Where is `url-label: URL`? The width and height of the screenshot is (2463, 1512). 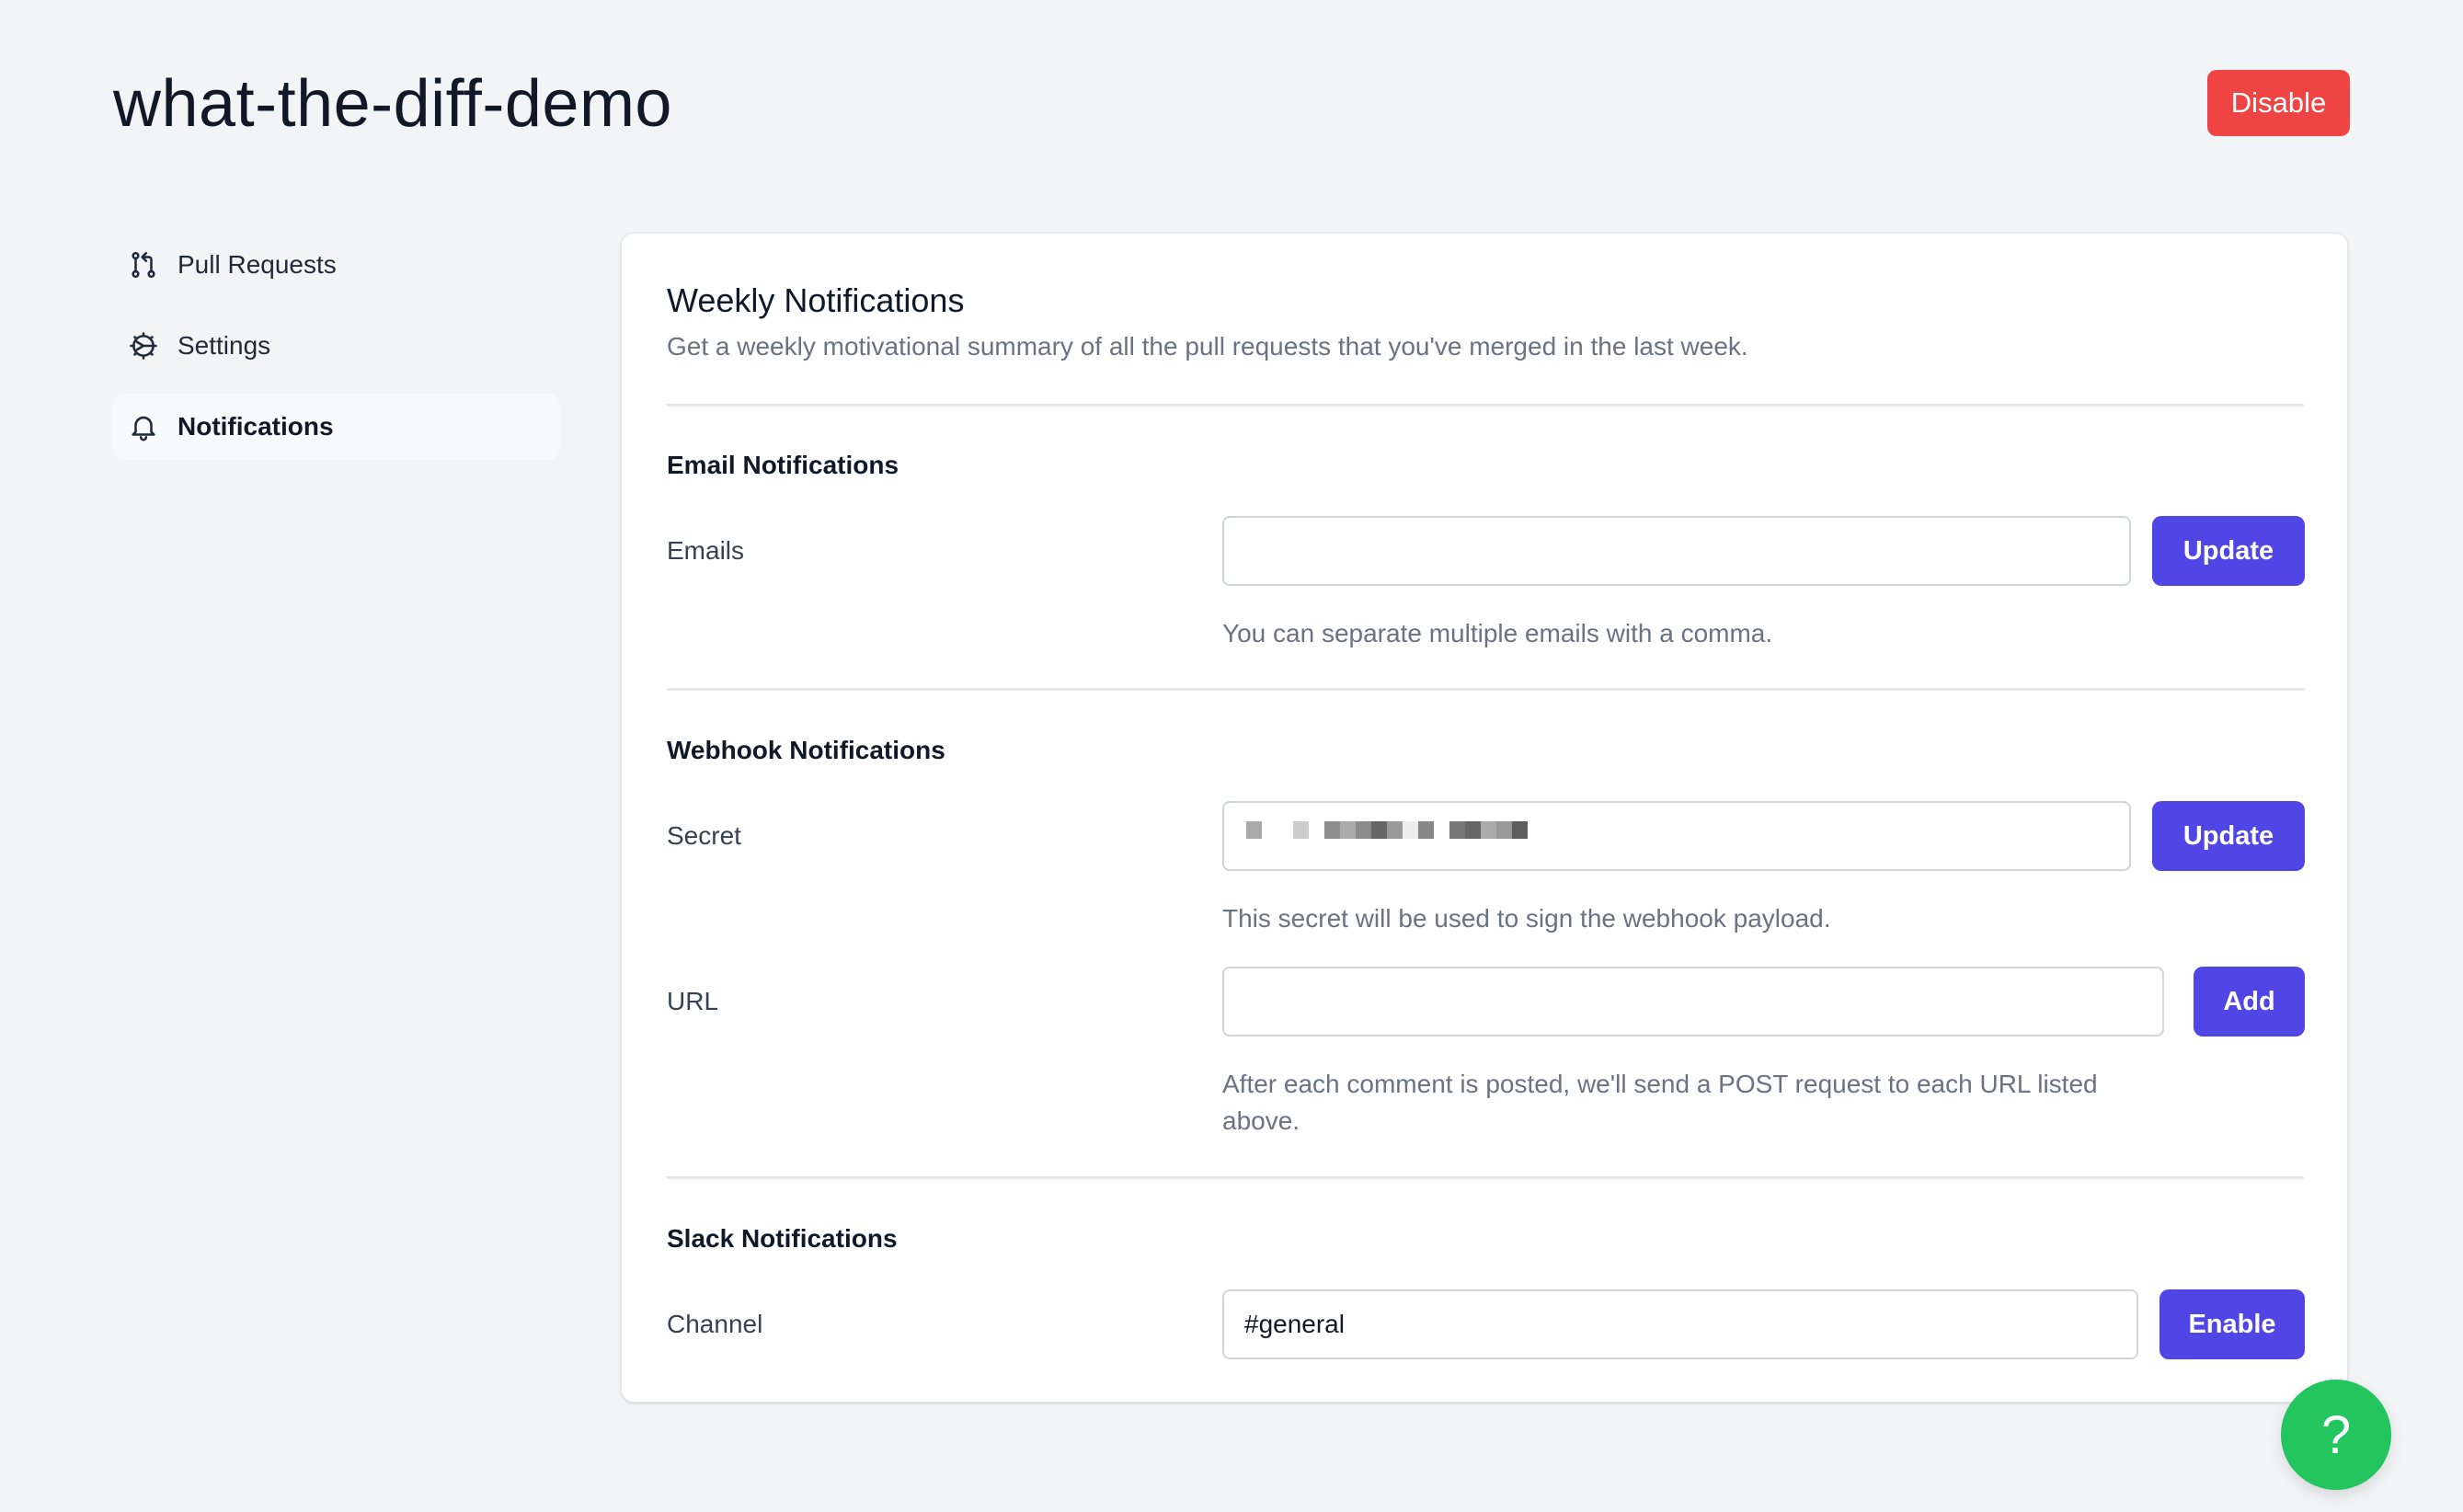
url-label: URL is located at coordinates (693, 1001).